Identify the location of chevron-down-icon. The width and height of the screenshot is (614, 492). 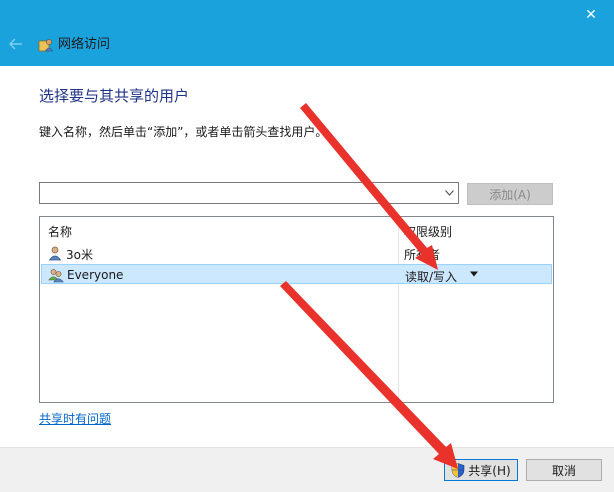
(449, 193).